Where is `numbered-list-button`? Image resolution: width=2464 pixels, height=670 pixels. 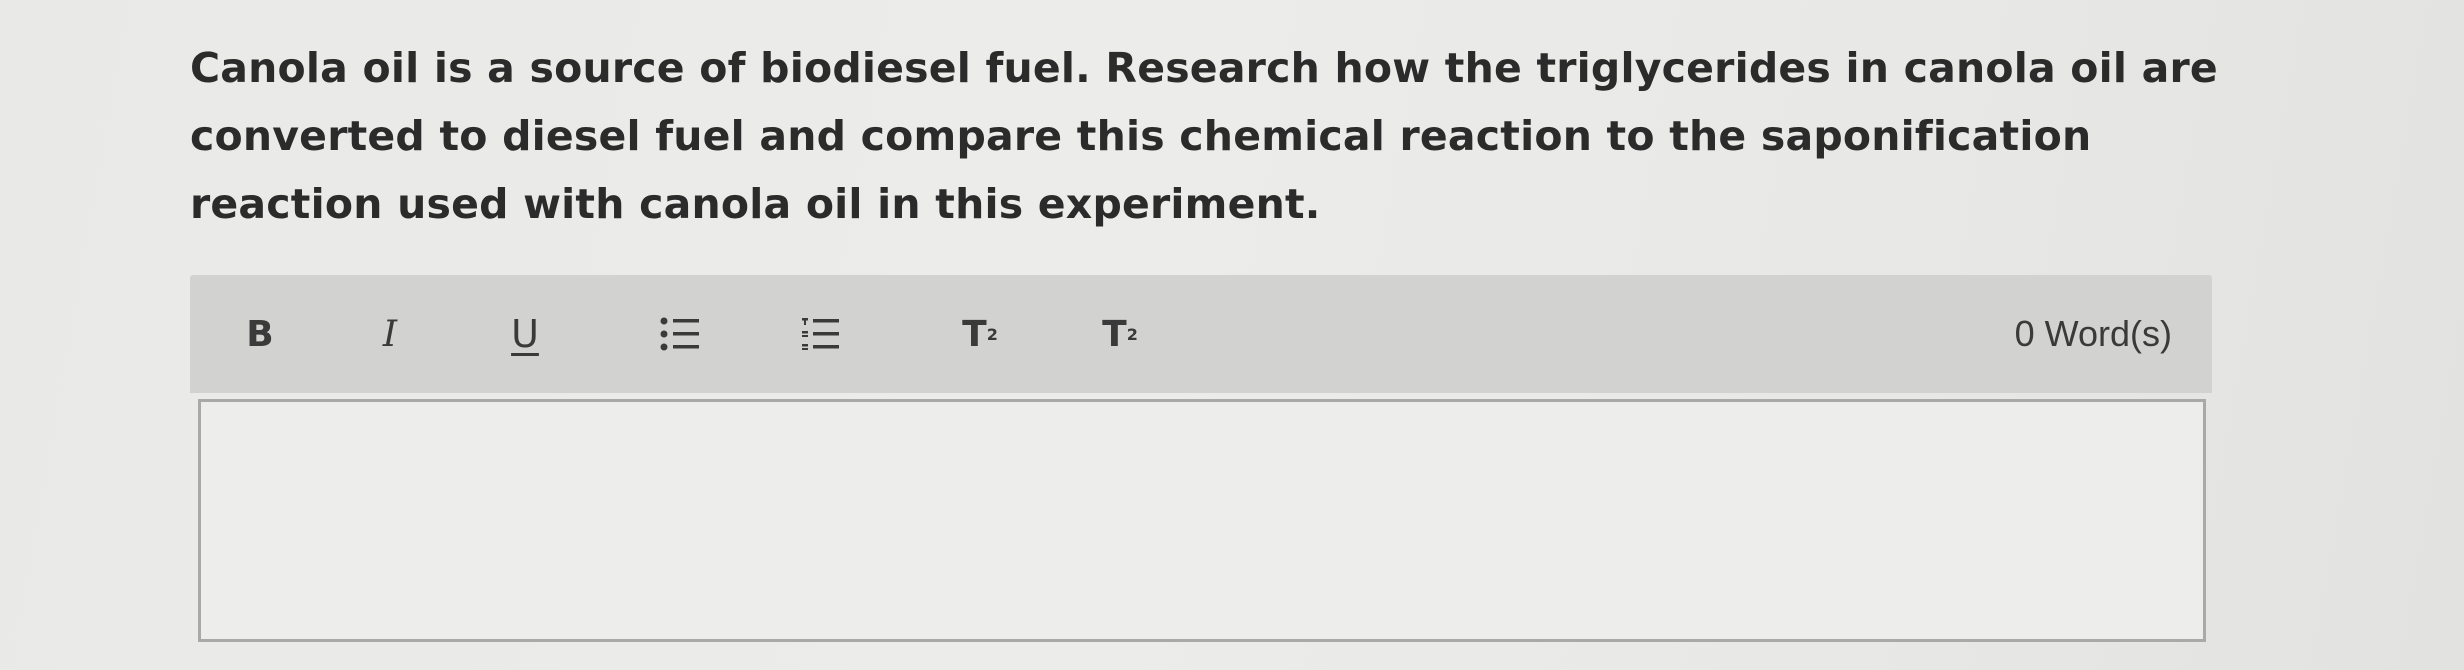 numbered-list-button is located at coordinates (820, 334).